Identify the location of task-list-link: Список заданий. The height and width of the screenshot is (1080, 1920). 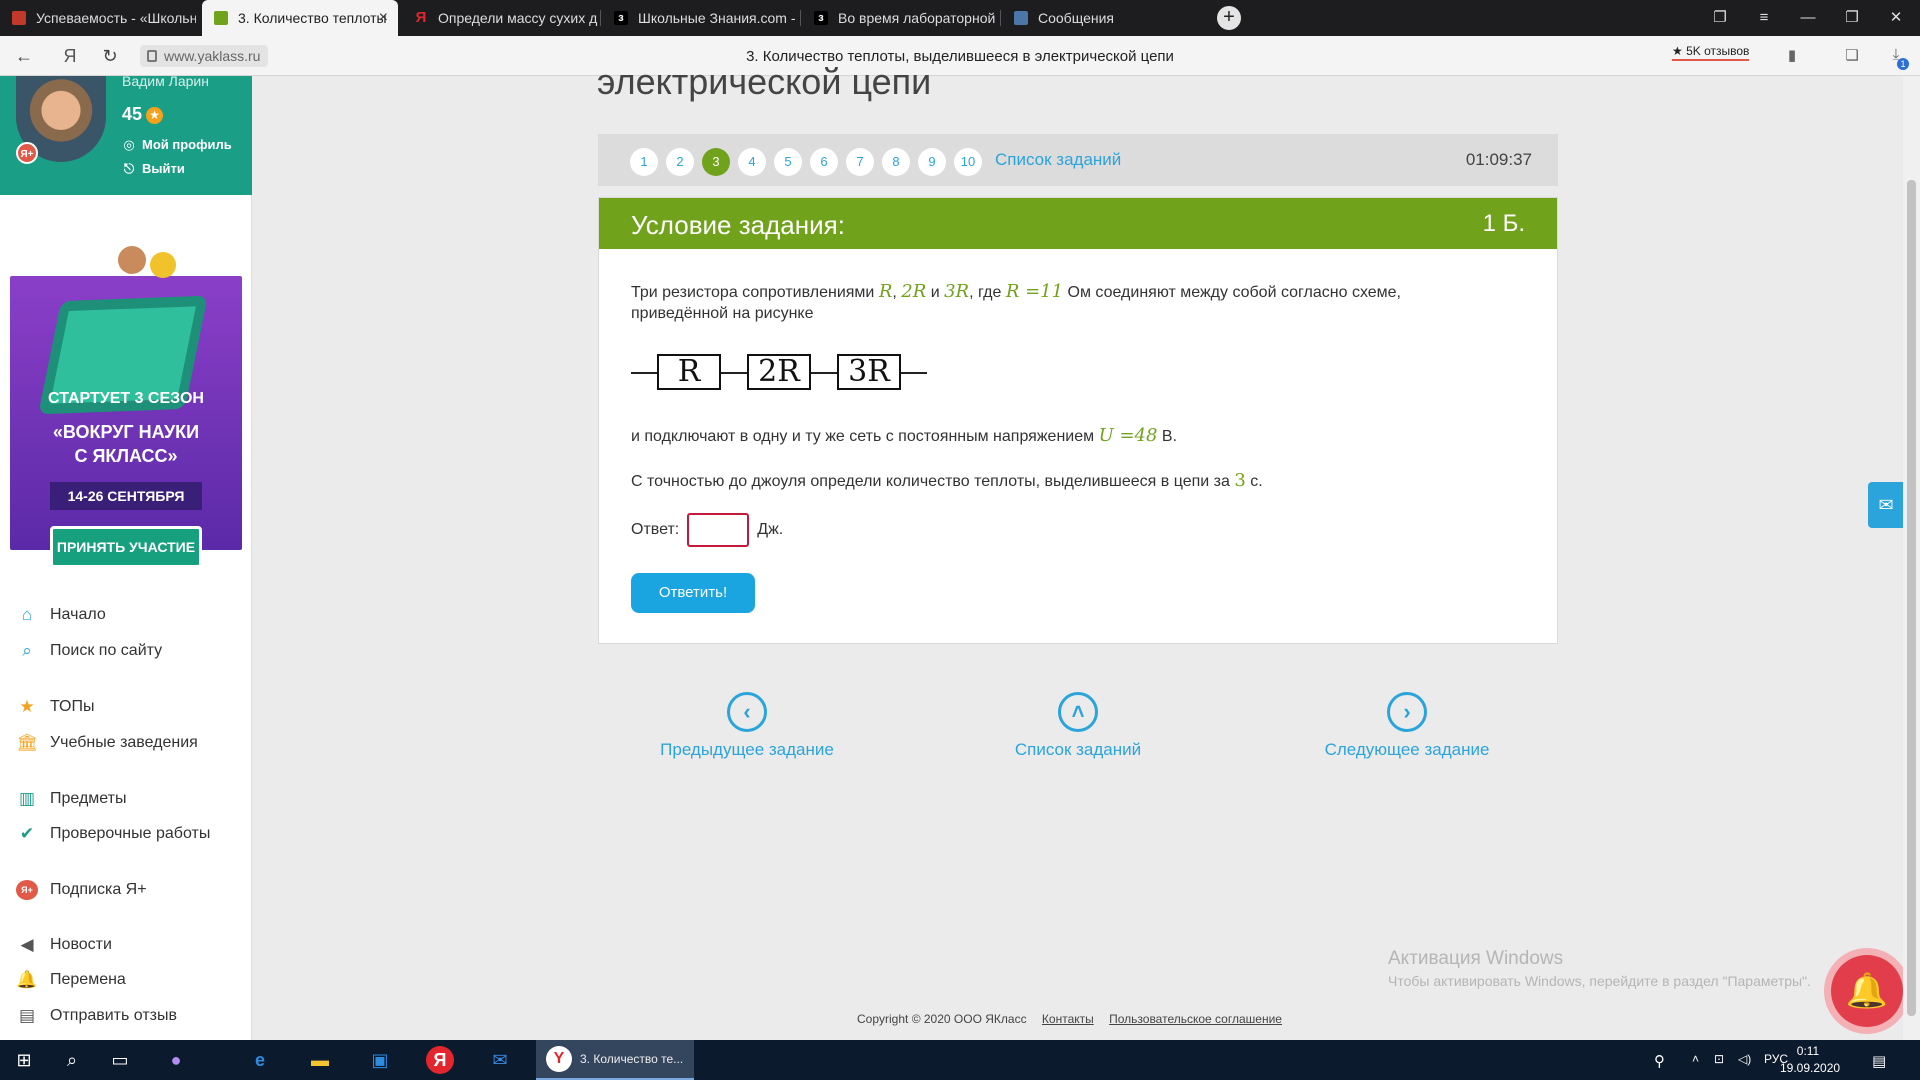
(1058, 160).